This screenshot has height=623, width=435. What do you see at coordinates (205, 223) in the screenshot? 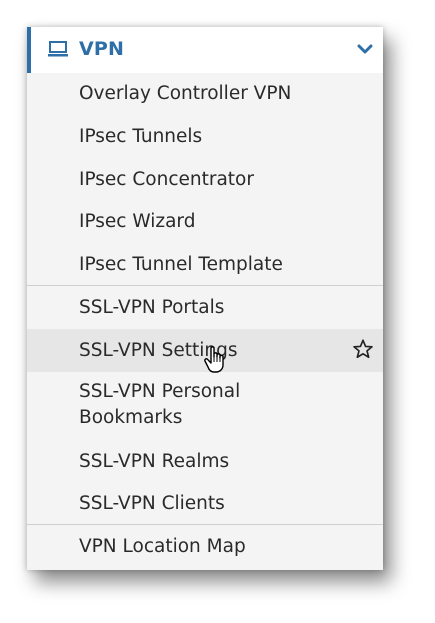
I see `menu-item-ipsec-wizard: IPsec Wizard` at bounding box center [205, 223].